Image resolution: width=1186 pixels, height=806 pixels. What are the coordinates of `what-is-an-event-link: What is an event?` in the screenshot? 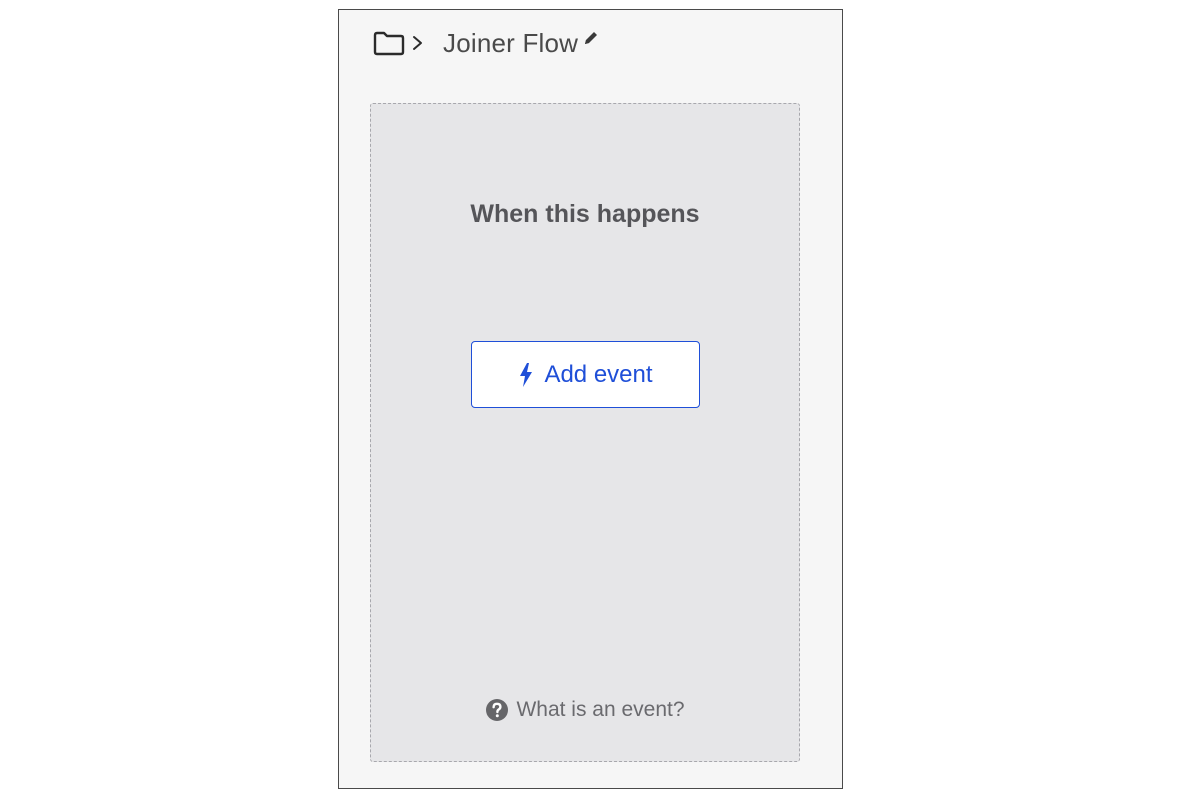 It's located at (585, 710).